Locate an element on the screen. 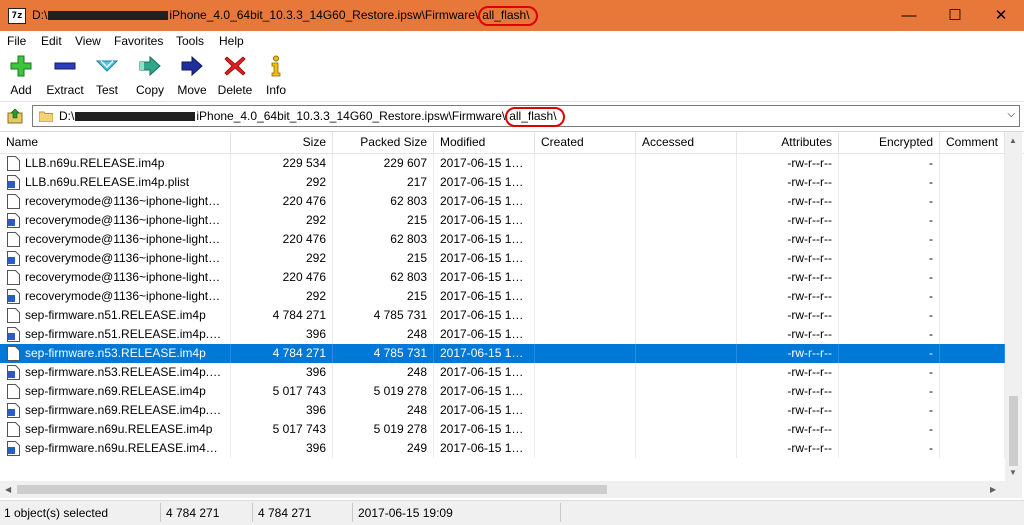 The height and width of the screenshot is (525, 1024). chevron-down-icon: ⌵ is located at coordinates (1011, 114).